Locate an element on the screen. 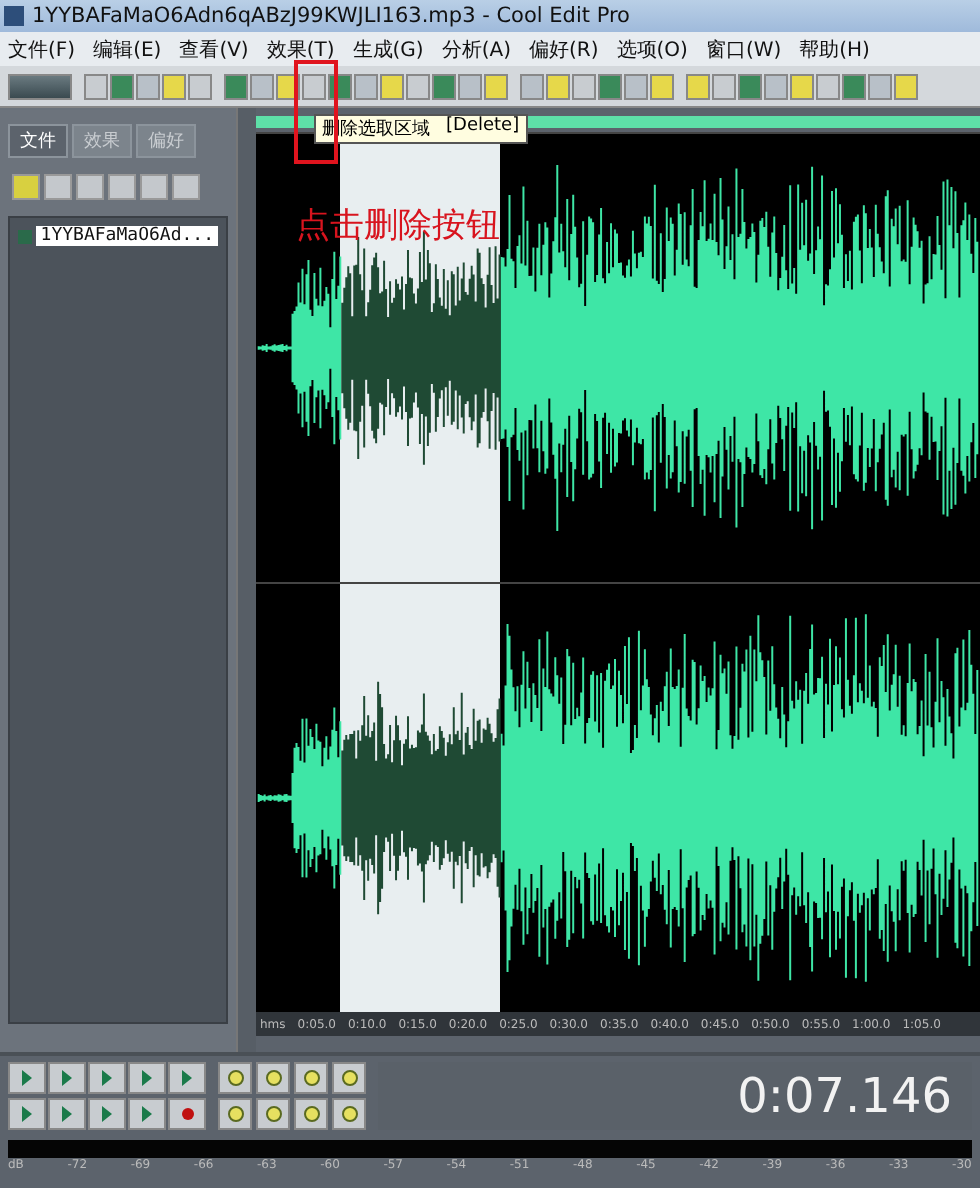 The height and width of the screenshot is (1188, 980). menu-item: 偏好(R) is located at coordinates (563, 49).